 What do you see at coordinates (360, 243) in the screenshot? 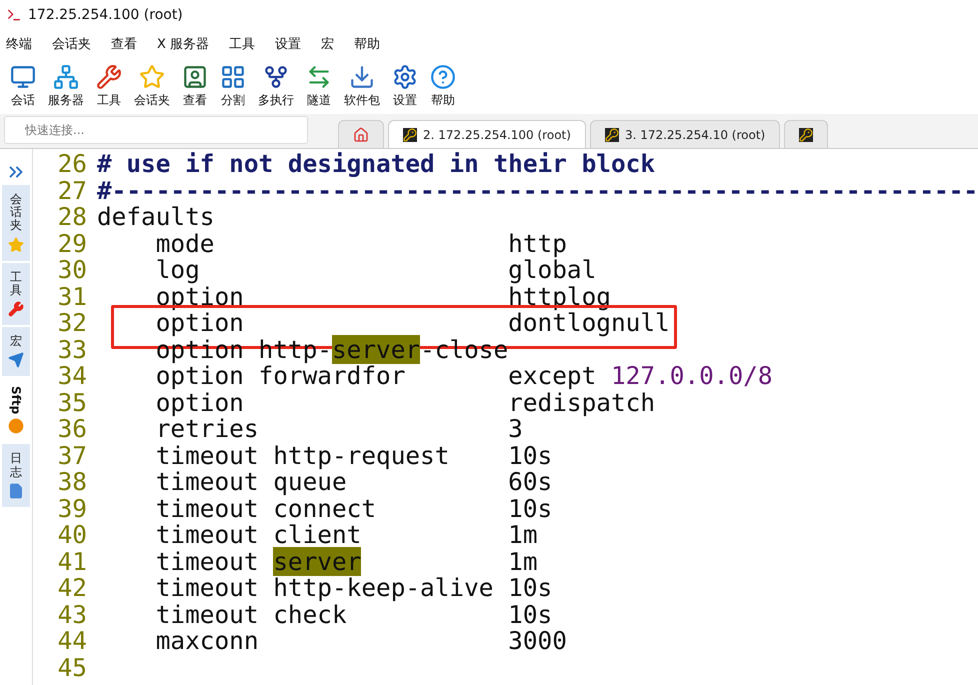
I see `code-line: mode http` at bounding box center [360, 243].